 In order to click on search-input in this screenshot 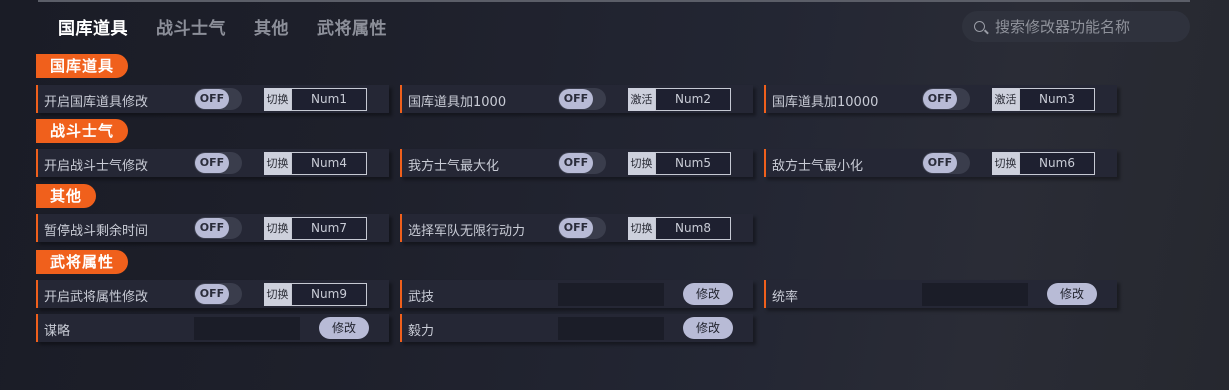, I will do `click(1085, 26)`.